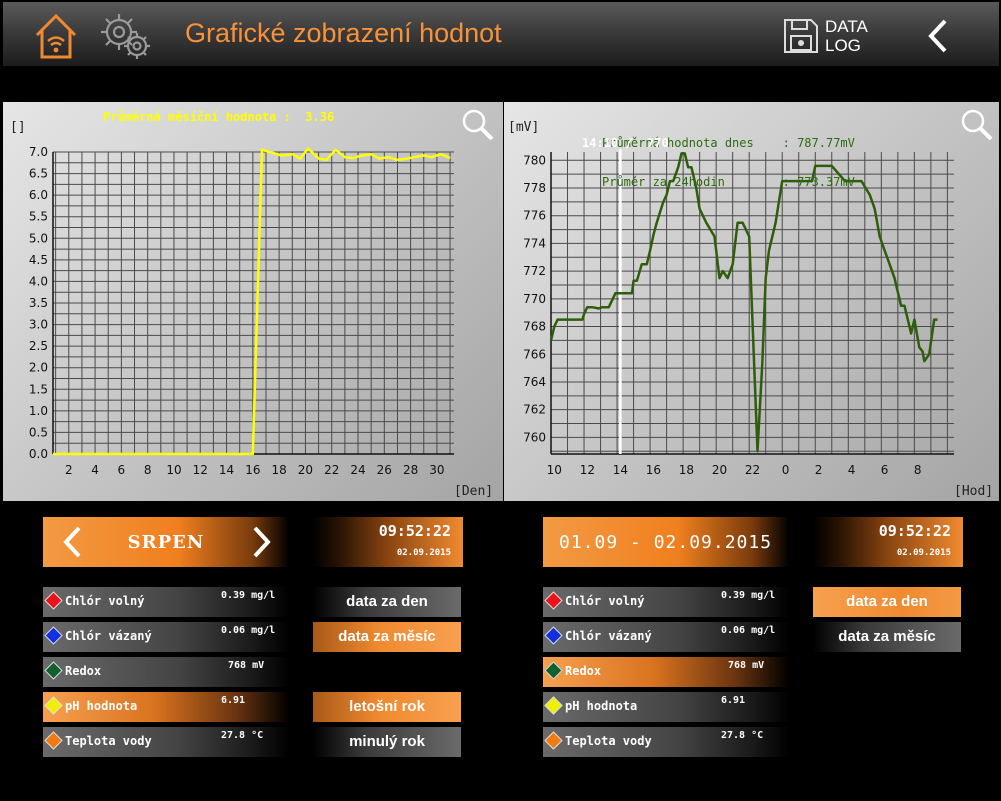  Describe the element at coordinates (666, 602) in the screenshot. I see `right-sensor-chlor-volny: Chlór volný 0.39 mg/l` at that location.